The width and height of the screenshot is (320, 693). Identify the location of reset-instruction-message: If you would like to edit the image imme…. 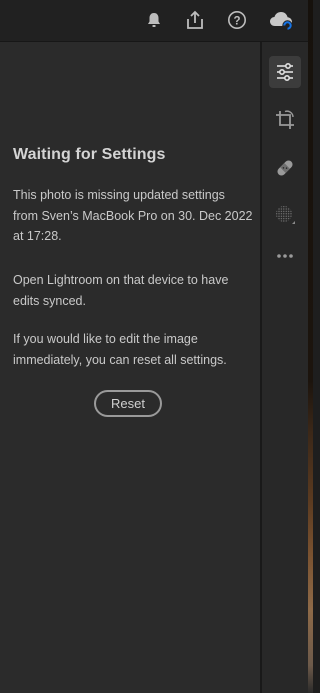
(120, 349).